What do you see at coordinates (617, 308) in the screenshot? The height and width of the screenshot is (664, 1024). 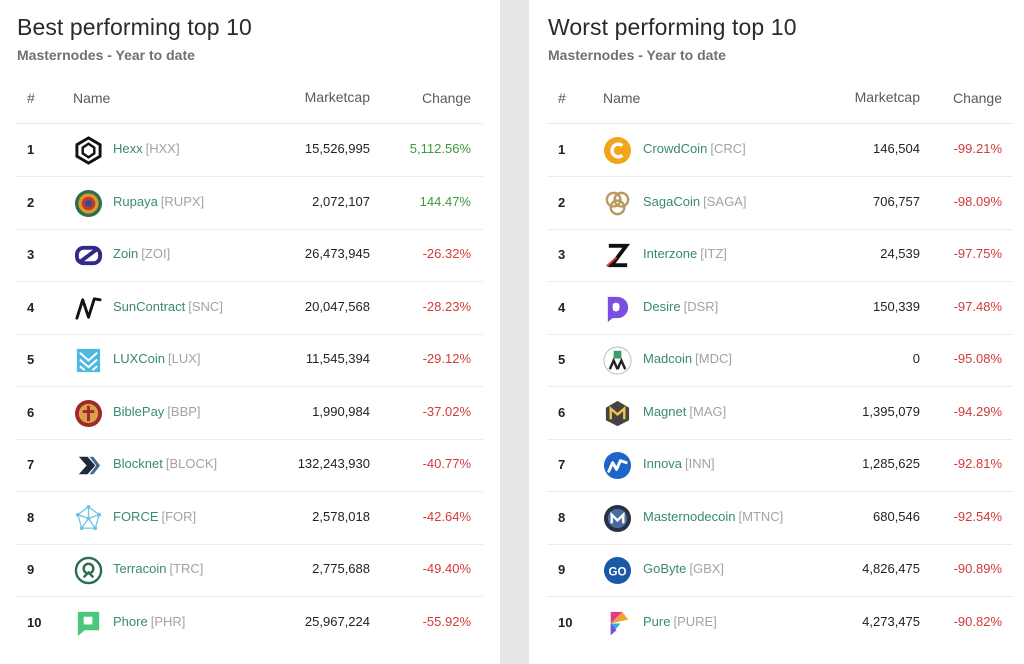 I see `desire-icon` at bounding box center [617, 308].